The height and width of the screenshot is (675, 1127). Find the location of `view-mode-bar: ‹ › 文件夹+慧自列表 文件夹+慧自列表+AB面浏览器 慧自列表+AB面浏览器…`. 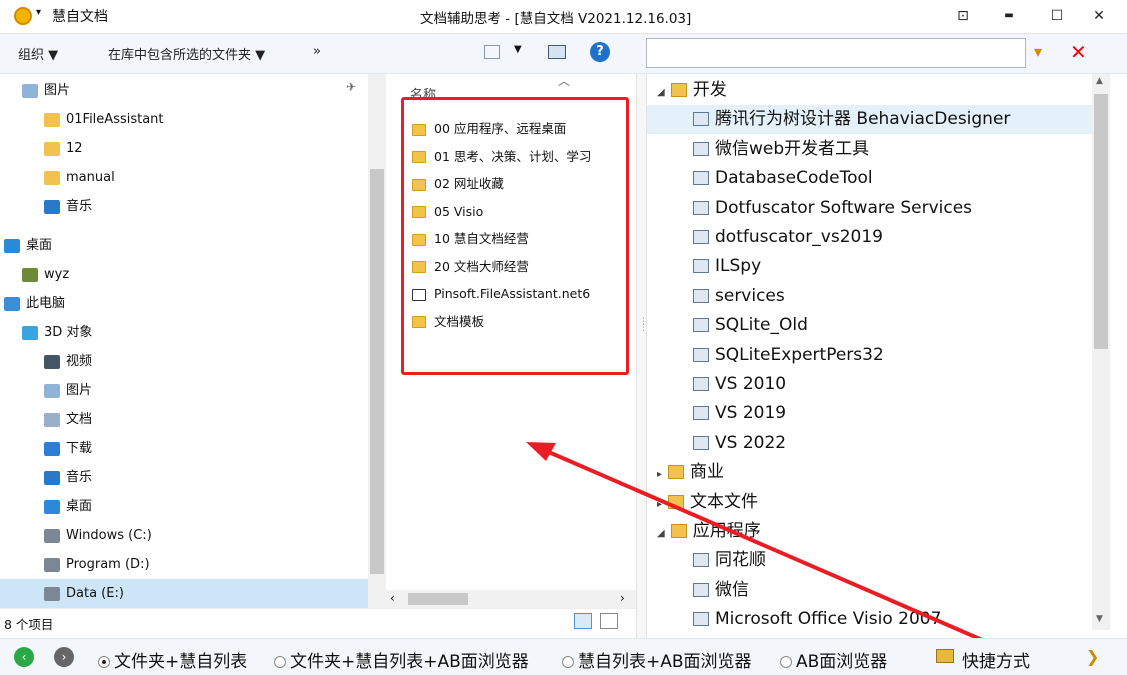

view-mode-bar: ‹ › 文件夹+慧自列表 文件夹+慧自列表+AB面浏览器 慧自列表+AB面浏览器… is located at coordinates (563, 656).